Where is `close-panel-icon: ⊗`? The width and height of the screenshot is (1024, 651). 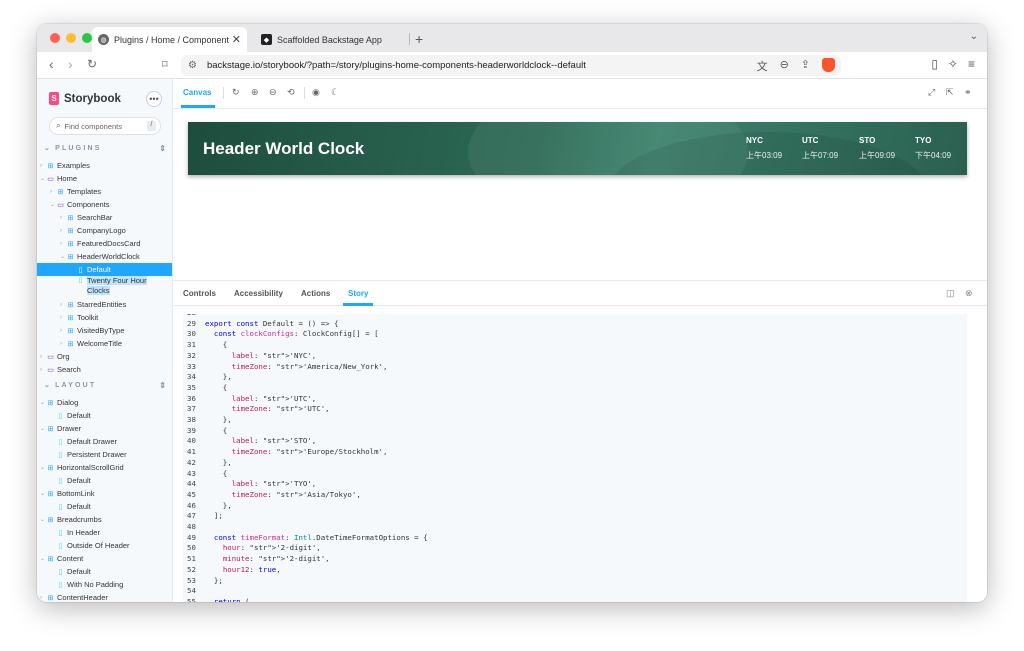 close-panel-icon: ⊗ is located at coordinates (969, 293).